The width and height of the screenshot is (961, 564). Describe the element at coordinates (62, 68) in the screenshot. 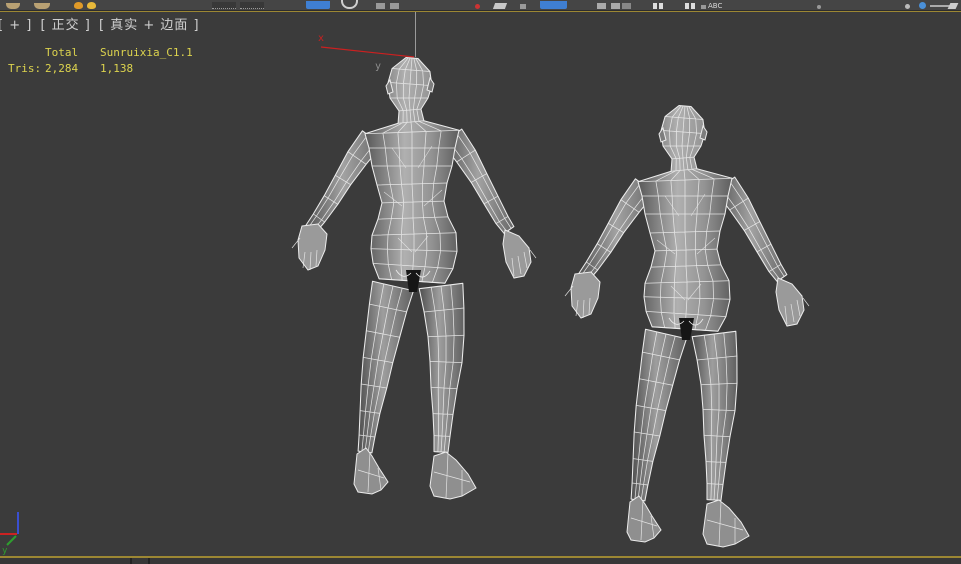

I see `stats-tris-total-value: 2,284` at that location.